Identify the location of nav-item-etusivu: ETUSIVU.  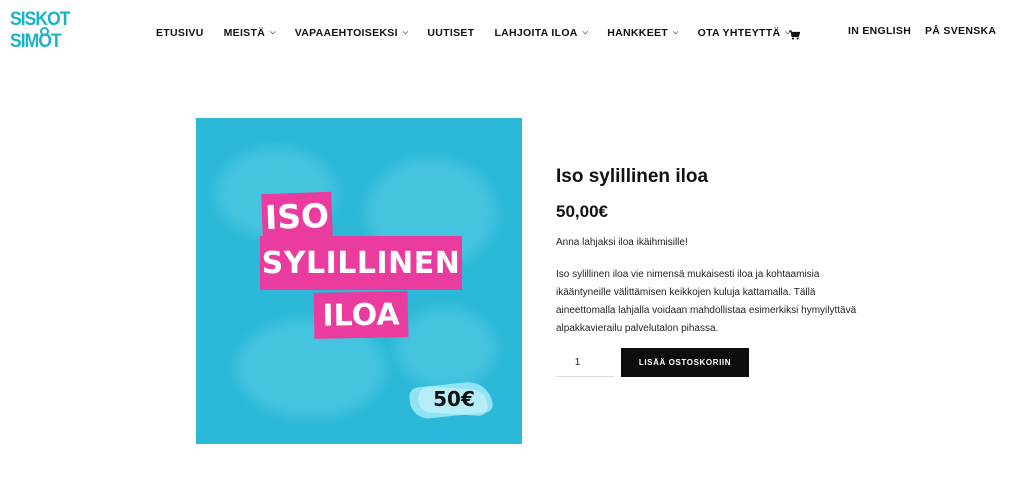
(180, 33).